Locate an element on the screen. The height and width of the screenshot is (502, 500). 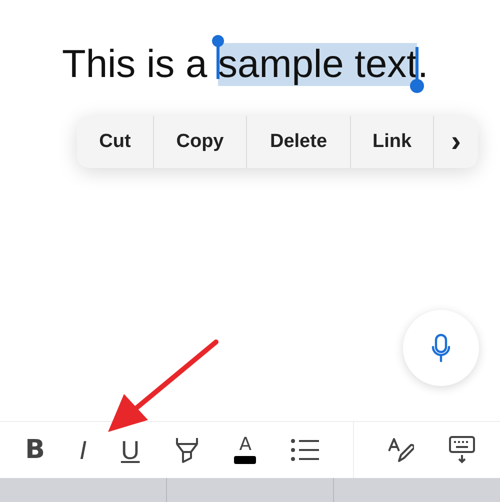
list-icon is located at coordinates (304, 450).